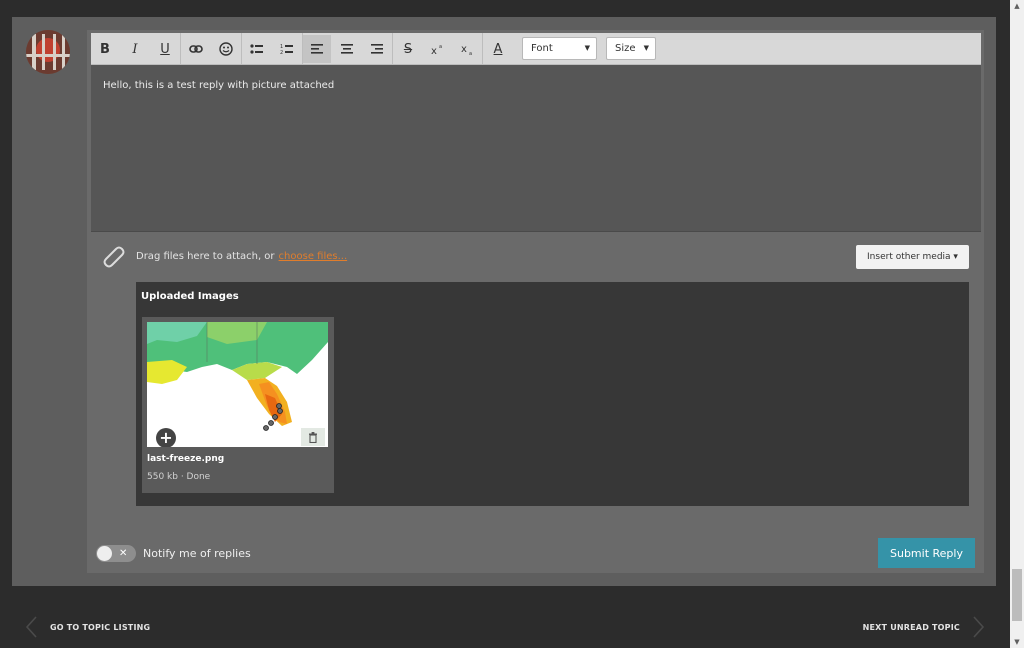 The width and height of the screenshot is (1024, 648). Describe the element at coordinates (912, 257) in the screenshot. I see `insert-other-media-button: Insert other media ▾` at that location.